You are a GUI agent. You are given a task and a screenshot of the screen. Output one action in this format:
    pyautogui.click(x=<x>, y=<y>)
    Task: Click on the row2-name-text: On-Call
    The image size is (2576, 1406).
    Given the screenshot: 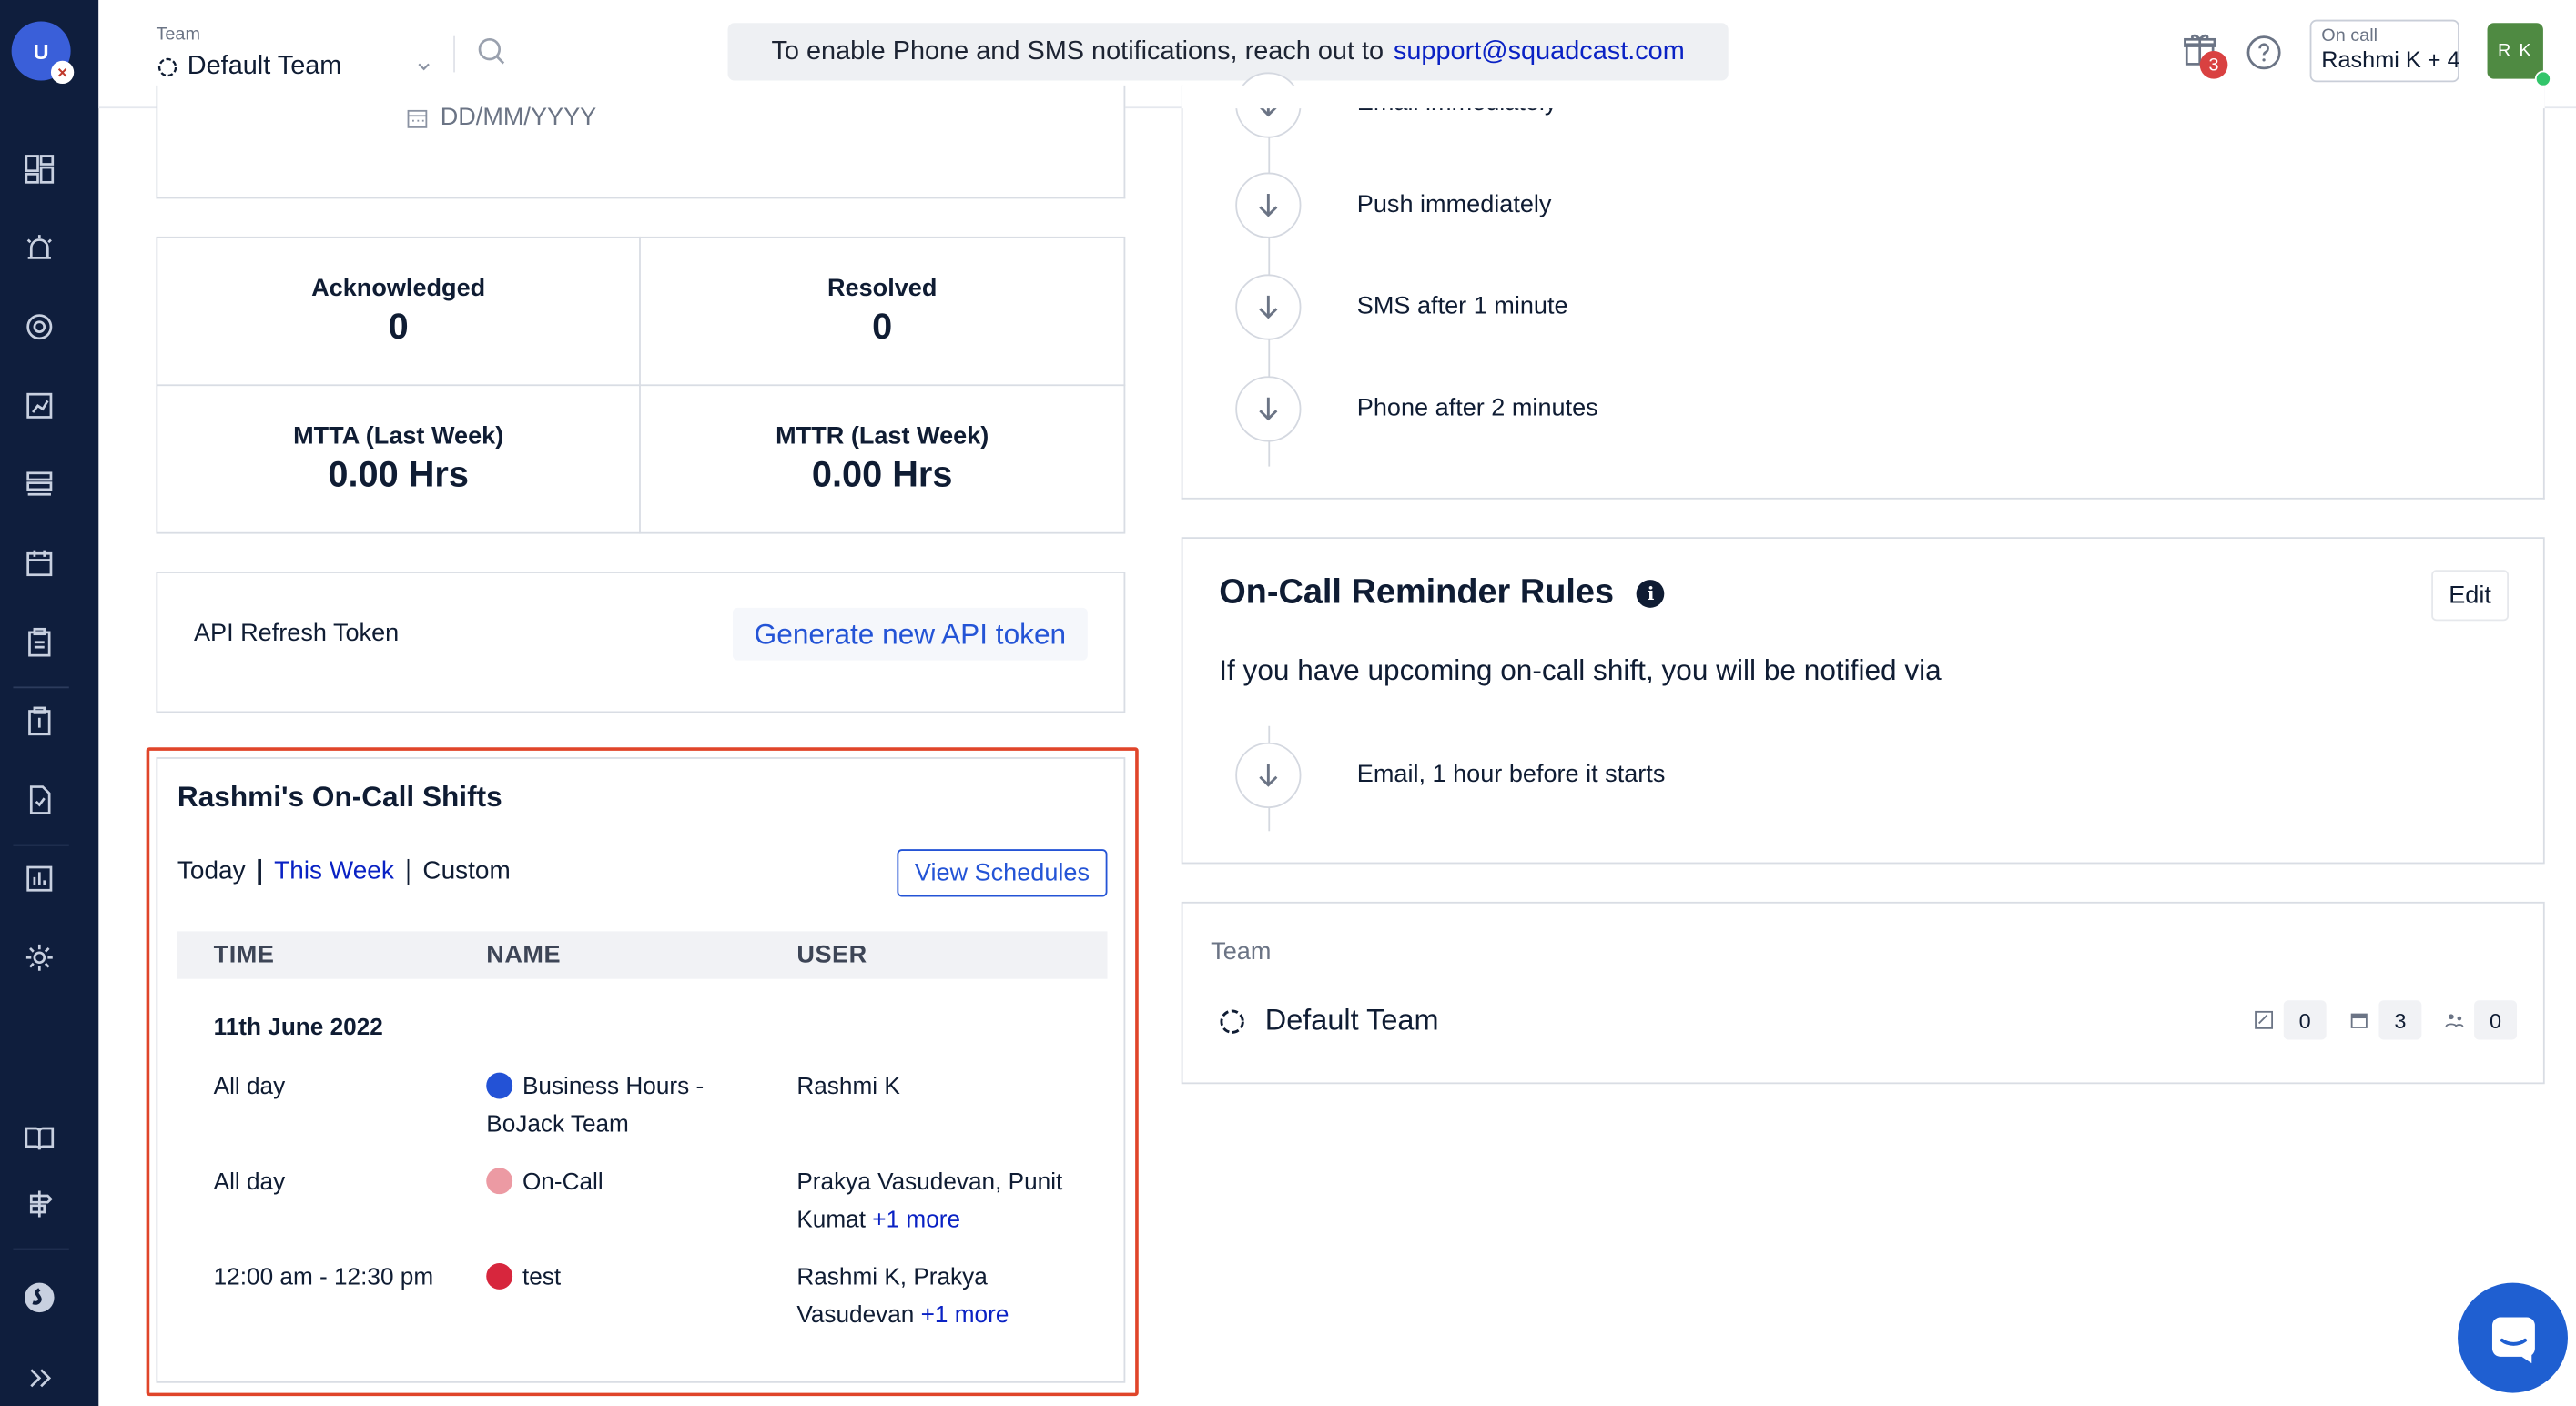 What is the action you would take?
    pyautogui.click(x=562, y=1182)
    